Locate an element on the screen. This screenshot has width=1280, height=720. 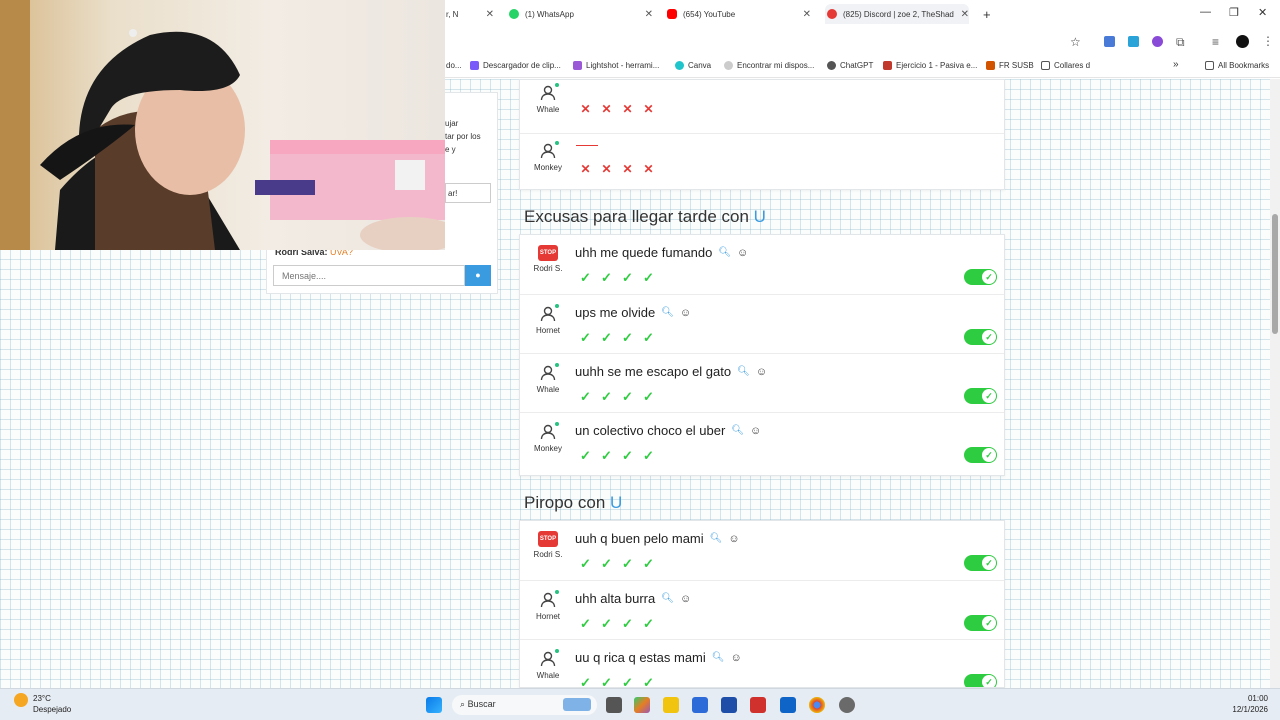
outlook-icon is located at coordinates (788, 705).